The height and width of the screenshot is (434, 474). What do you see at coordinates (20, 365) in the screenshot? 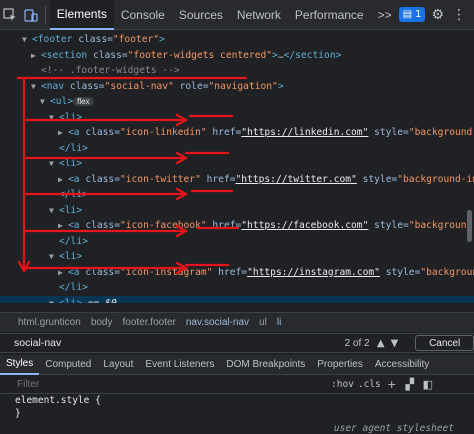
I see `tab-styles: Styles` at bounding box center [20, 365].